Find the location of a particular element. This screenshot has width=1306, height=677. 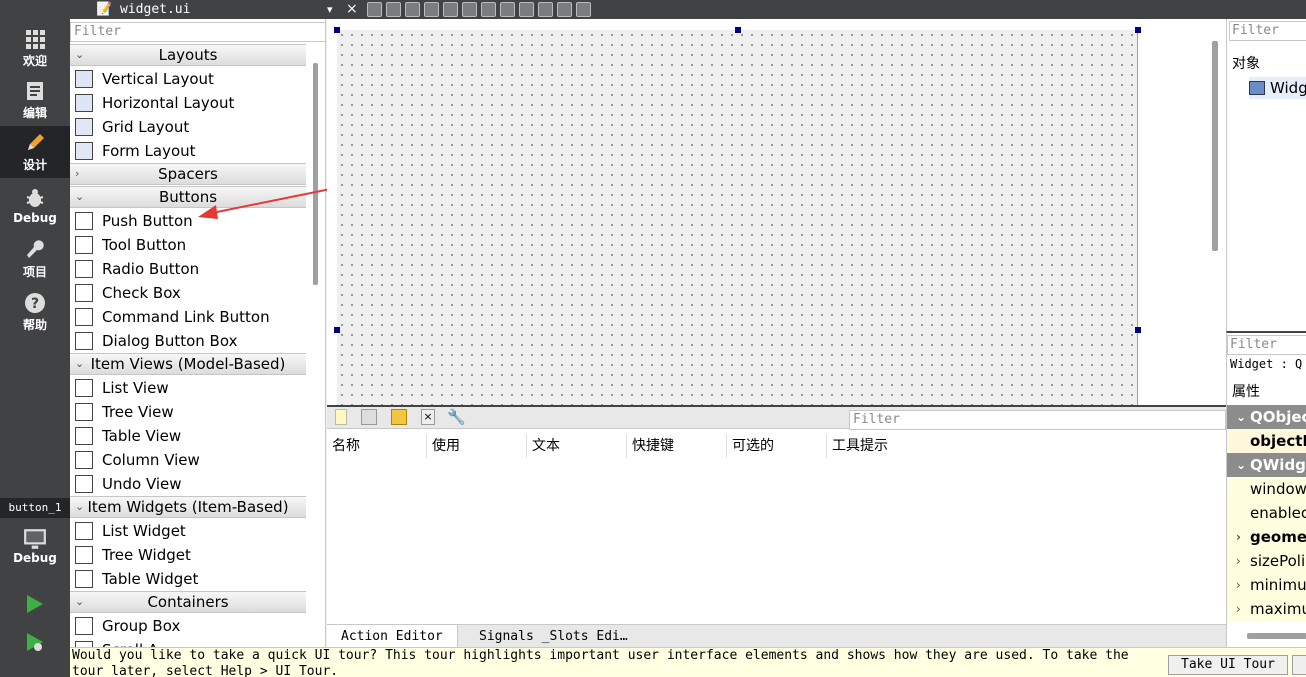

column-header: 工具提示 is located at coordinates (1026, 446).